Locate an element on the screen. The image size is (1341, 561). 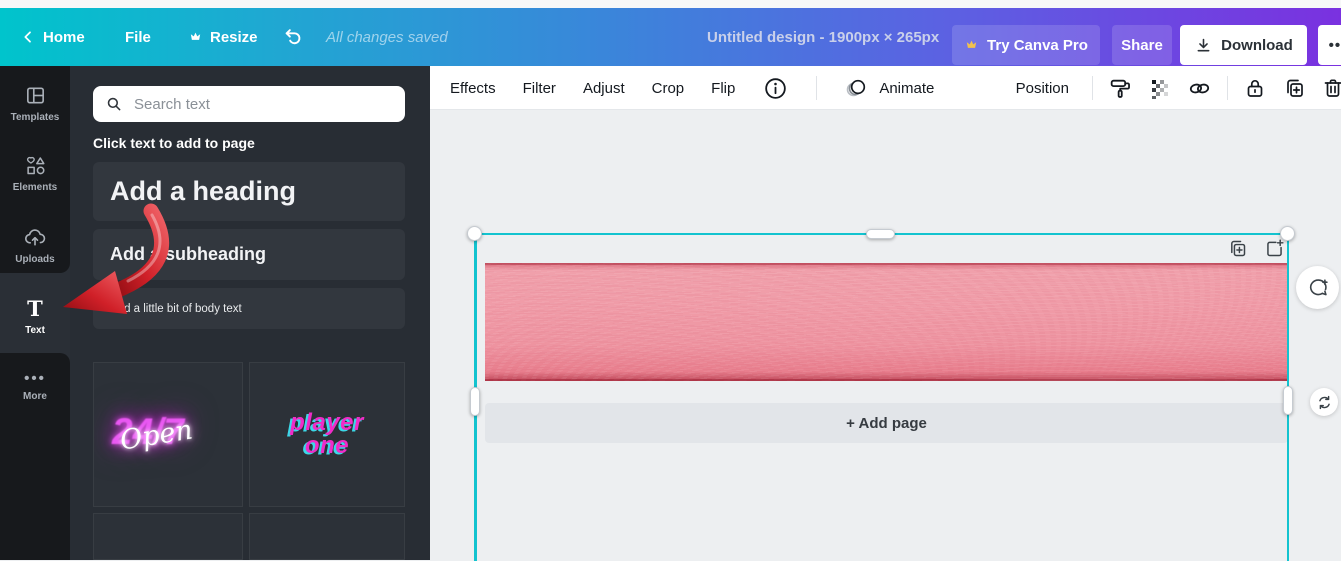
try-pro-label: Try Canva Pro is located at coordinates (1037, 45).